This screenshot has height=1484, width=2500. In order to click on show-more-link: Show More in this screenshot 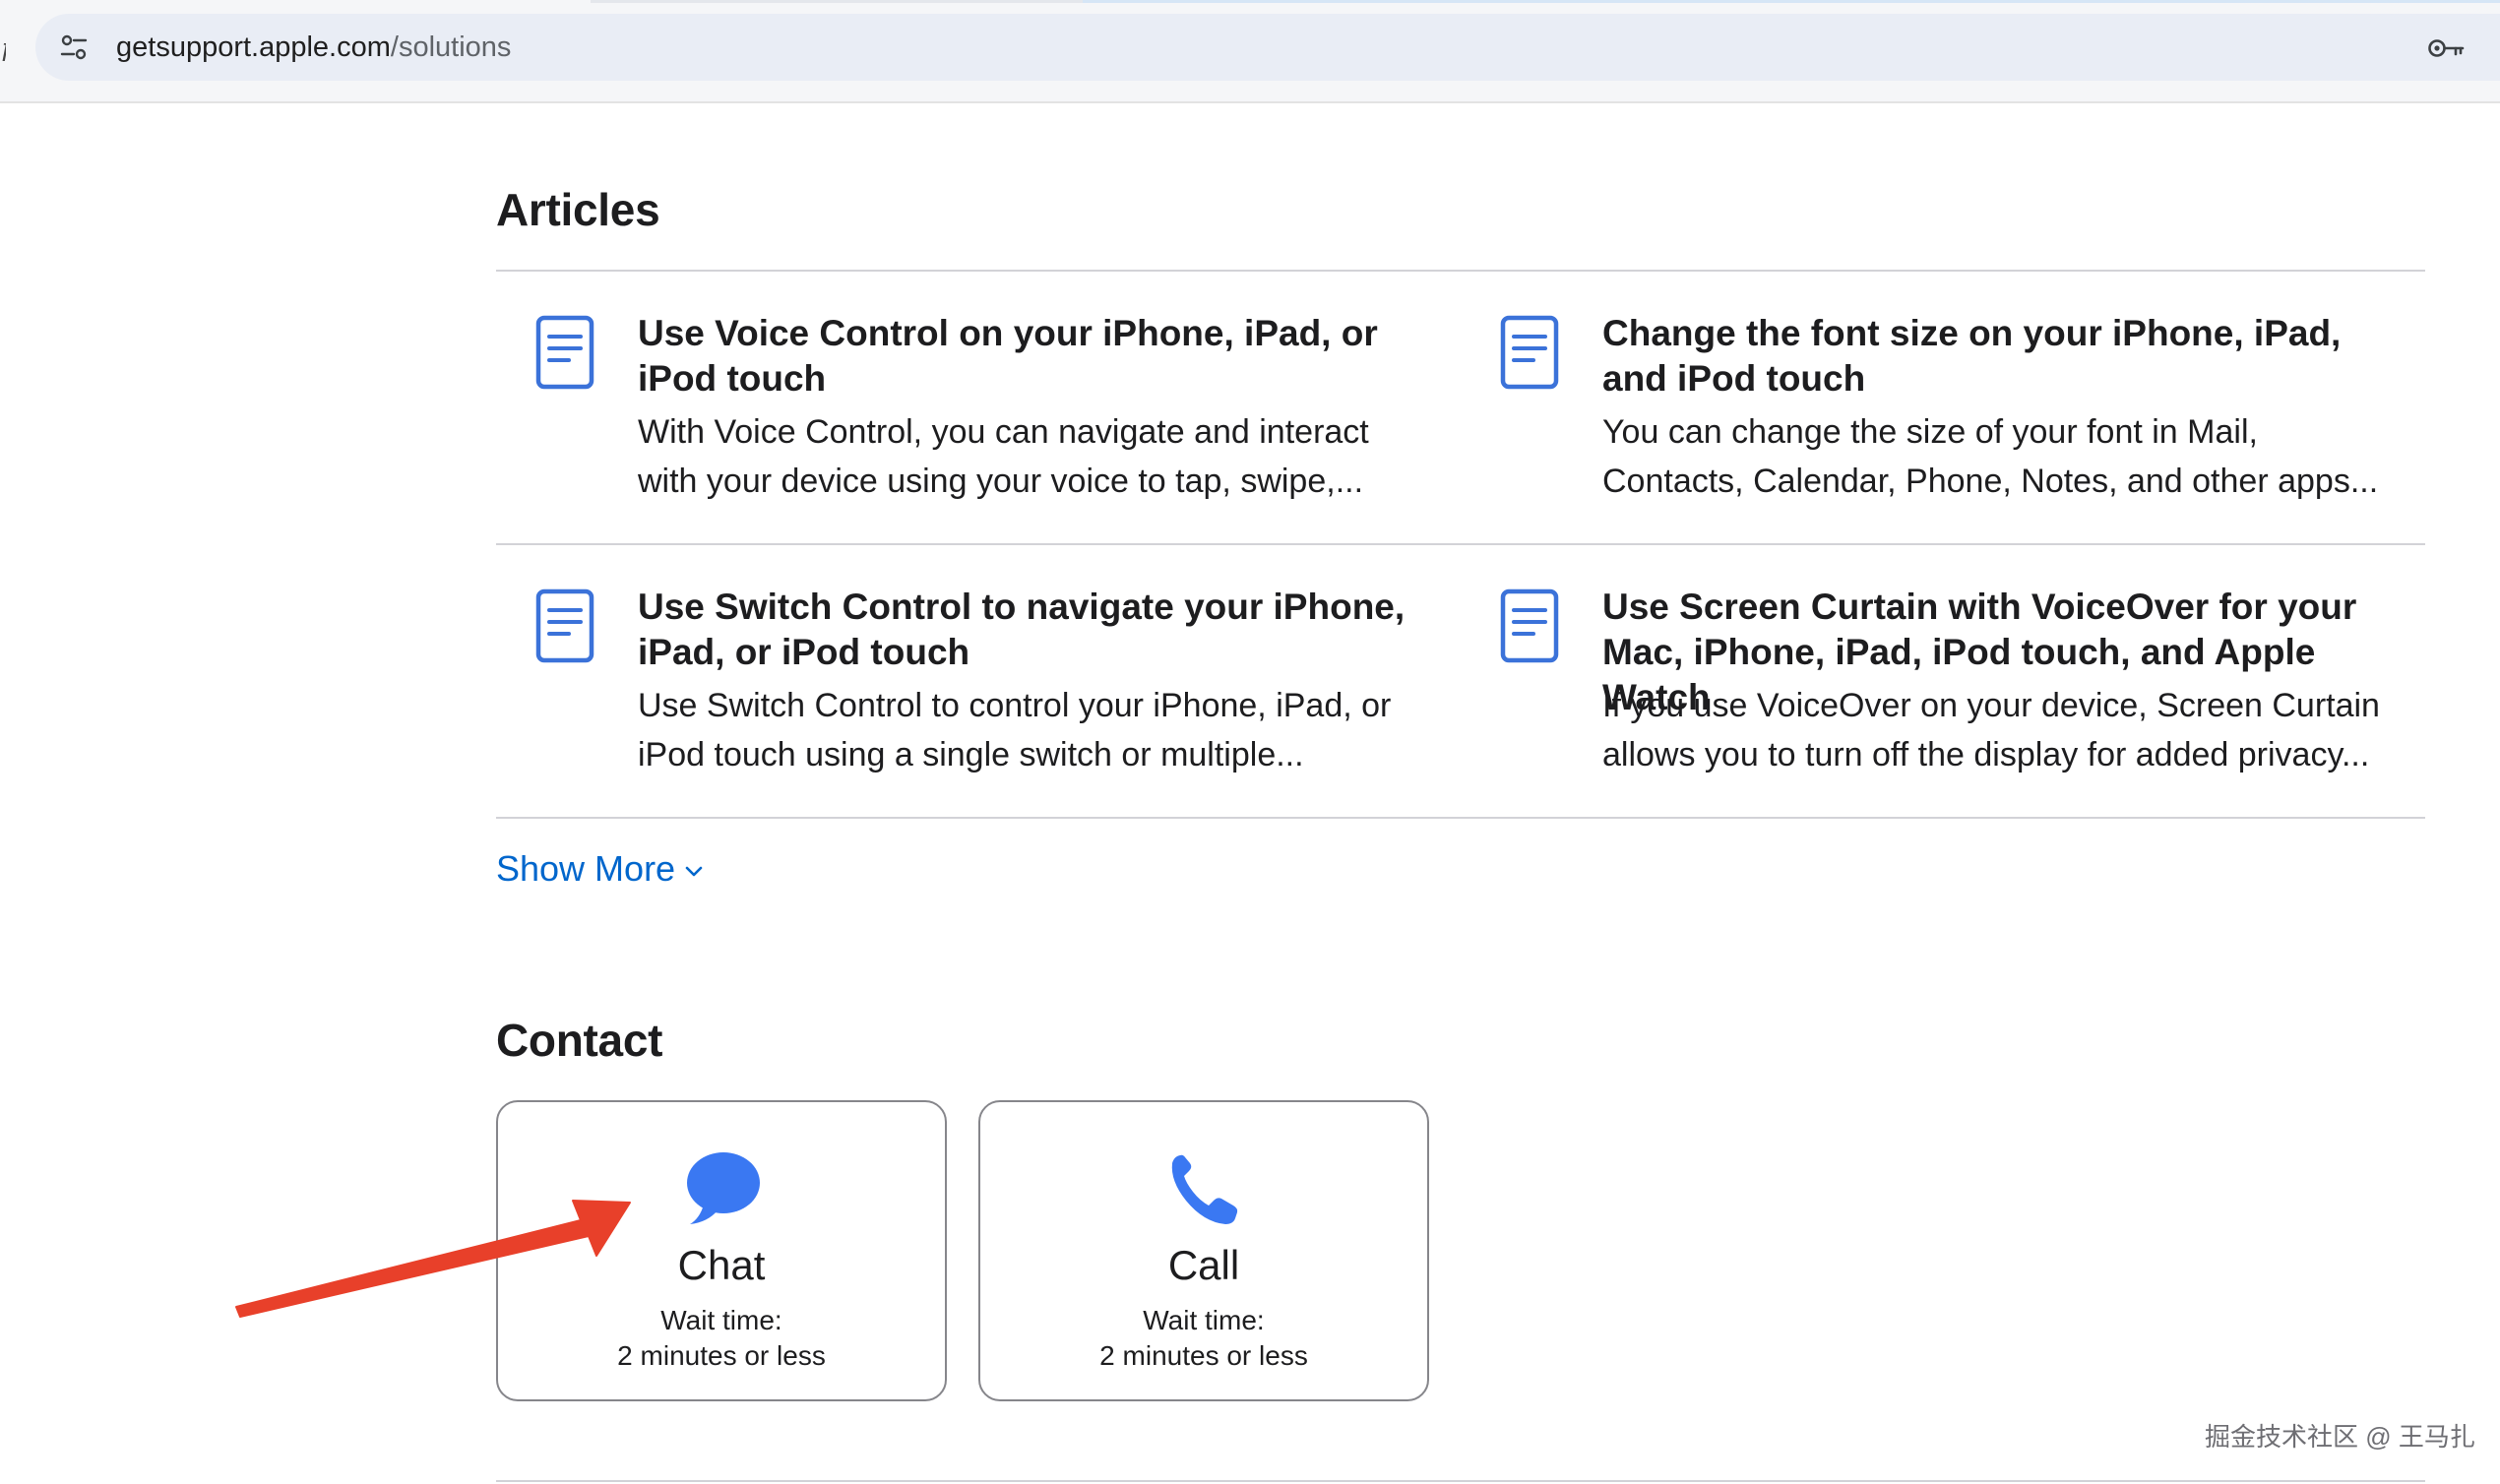, I will do `click(601, 869)`.